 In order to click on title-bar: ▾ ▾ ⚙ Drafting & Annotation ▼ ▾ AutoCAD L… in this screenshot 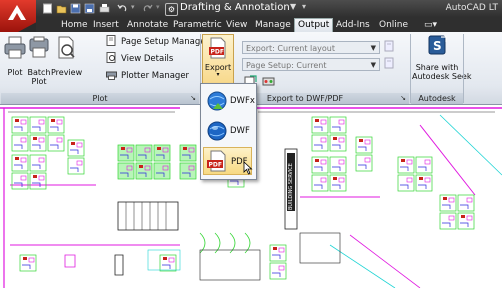, I will do `click(251, 8)`.